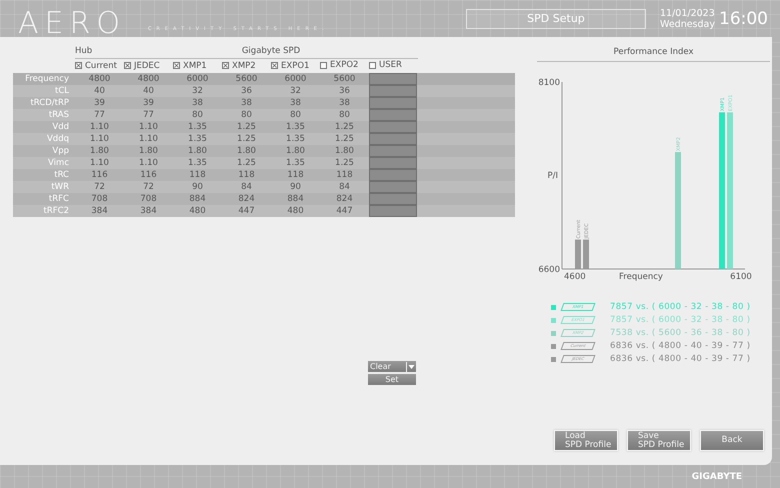 The image size is (780, 488). Describe the element at coordinates (44, 91) in the screenshot. I see `row-label: tCL` at that location.